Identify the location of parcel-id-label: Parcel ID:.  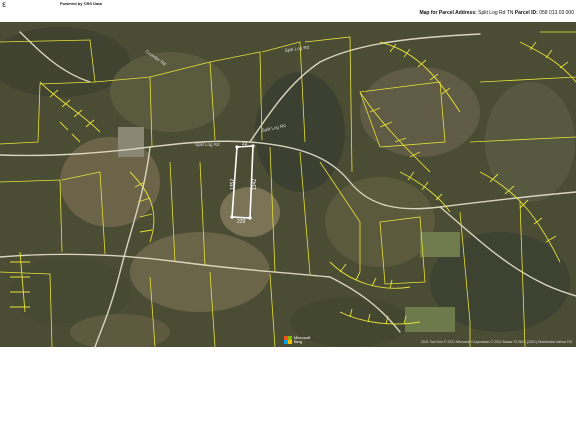
(526, 13).